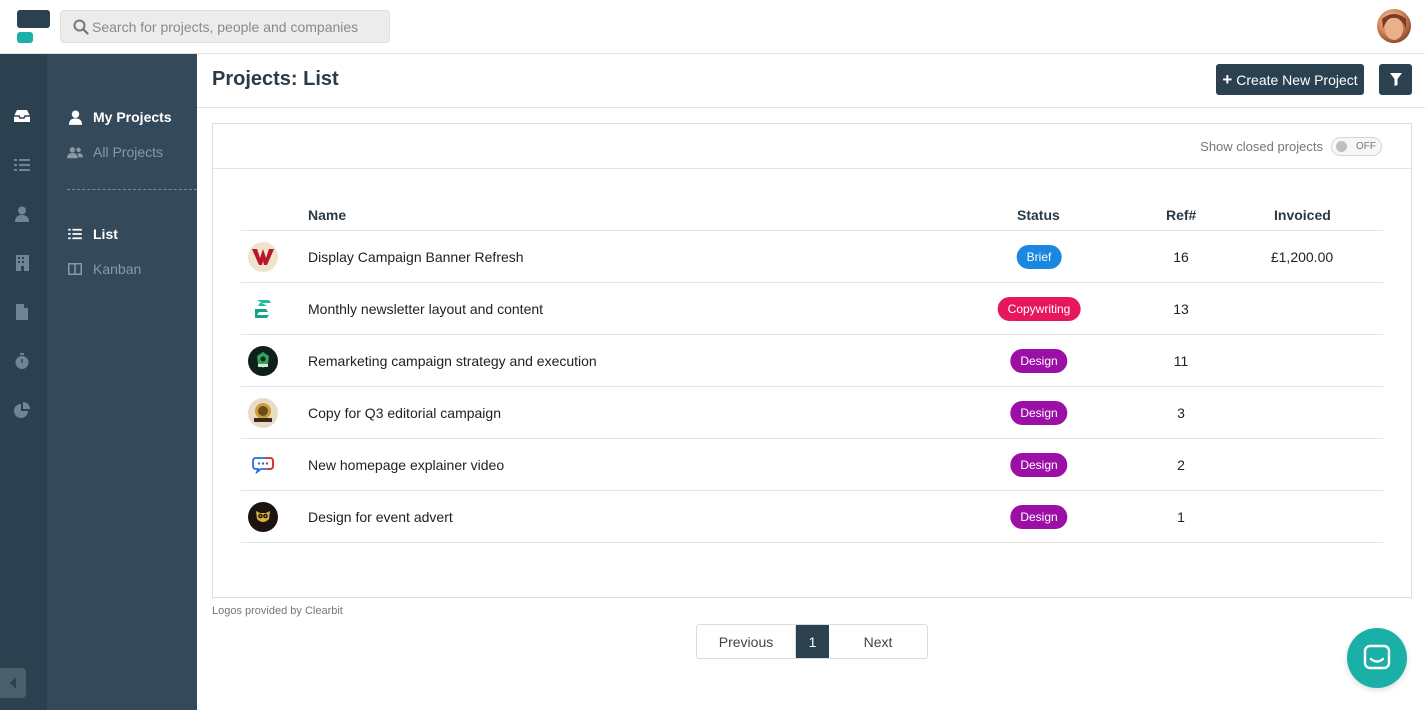  Describe the element at coordinates (117, 269) in the screenshot. I see `nav-kanban-label: Kanban` at that location.